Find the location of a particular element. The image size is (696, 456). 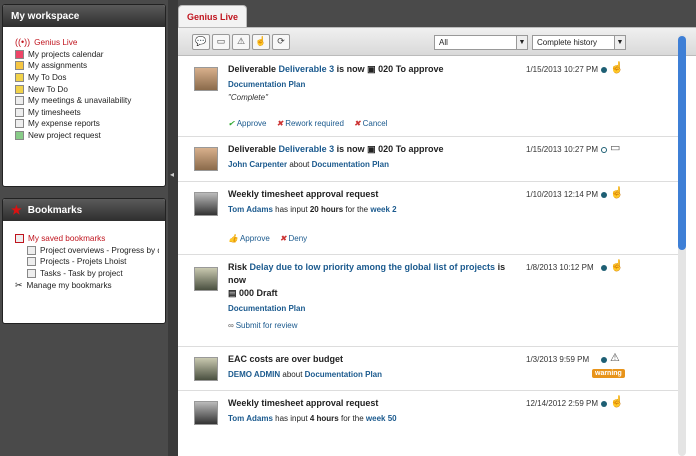

history-select: Complete history ▼ is located at coordinates (579, 42).